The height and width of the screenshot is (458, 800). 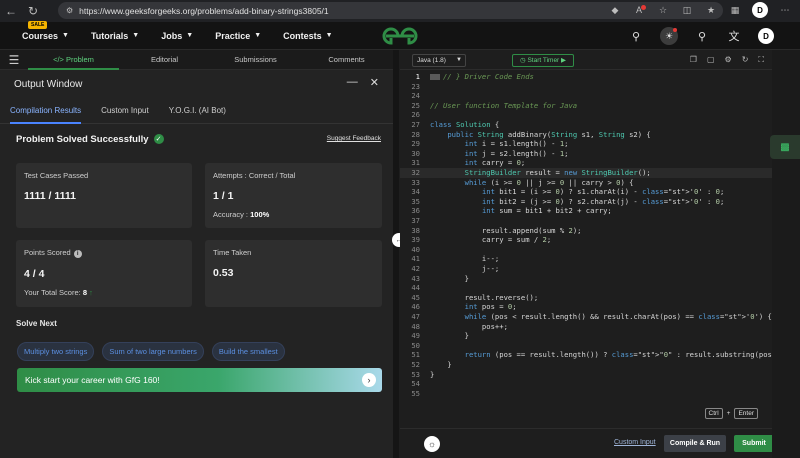 What do you see at coordinates (586, 231) in the screenshot?
I see `code-line: 38 result.append(sum % 2);` at bounding box center [586, 231].